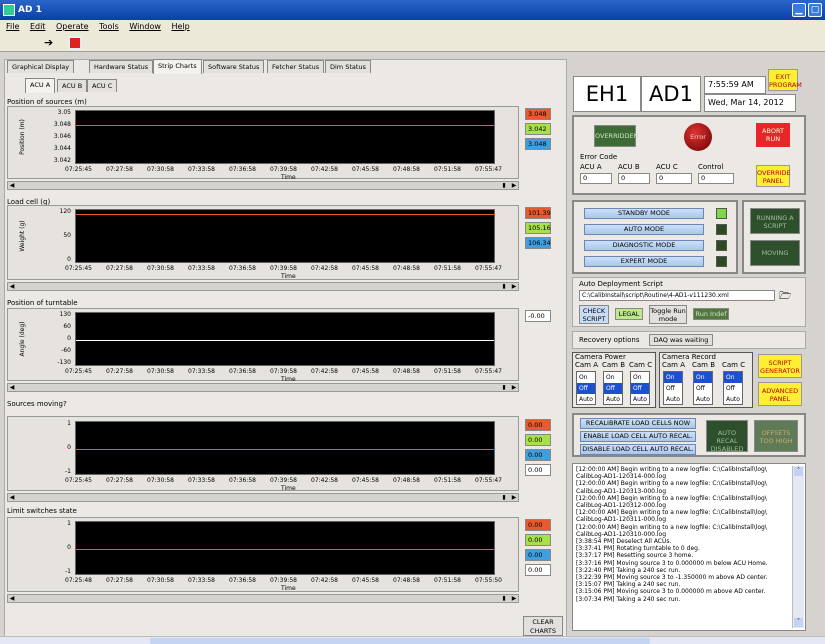  What do you see at coordinates (41, 66) in the screenshot?
I see `tab-graphical-display: Graphical Display` at bounding box center [41, 66].